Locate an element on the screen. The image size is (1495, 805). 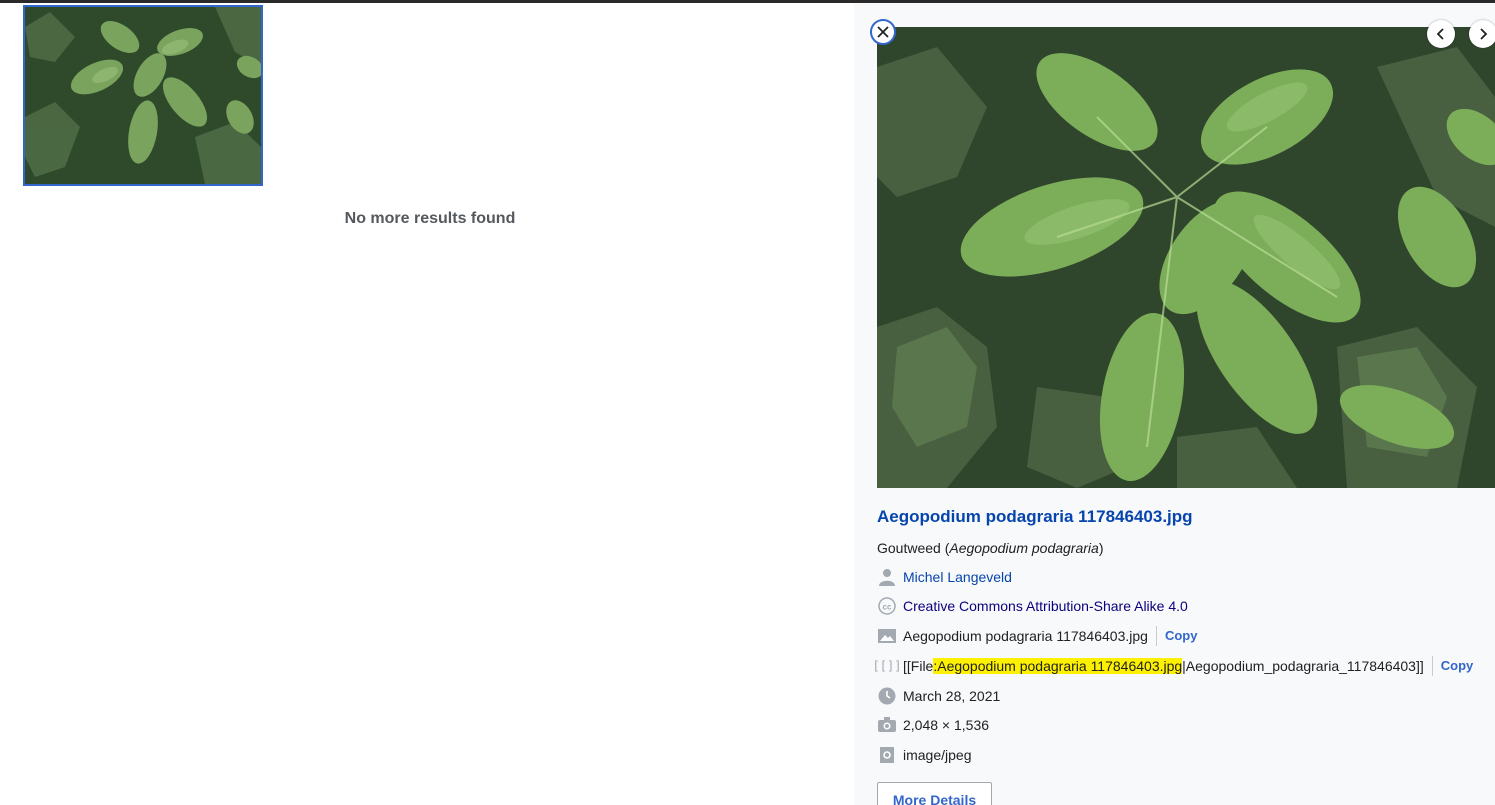
chevron-right-icon is located at coordinates (1484, 34).